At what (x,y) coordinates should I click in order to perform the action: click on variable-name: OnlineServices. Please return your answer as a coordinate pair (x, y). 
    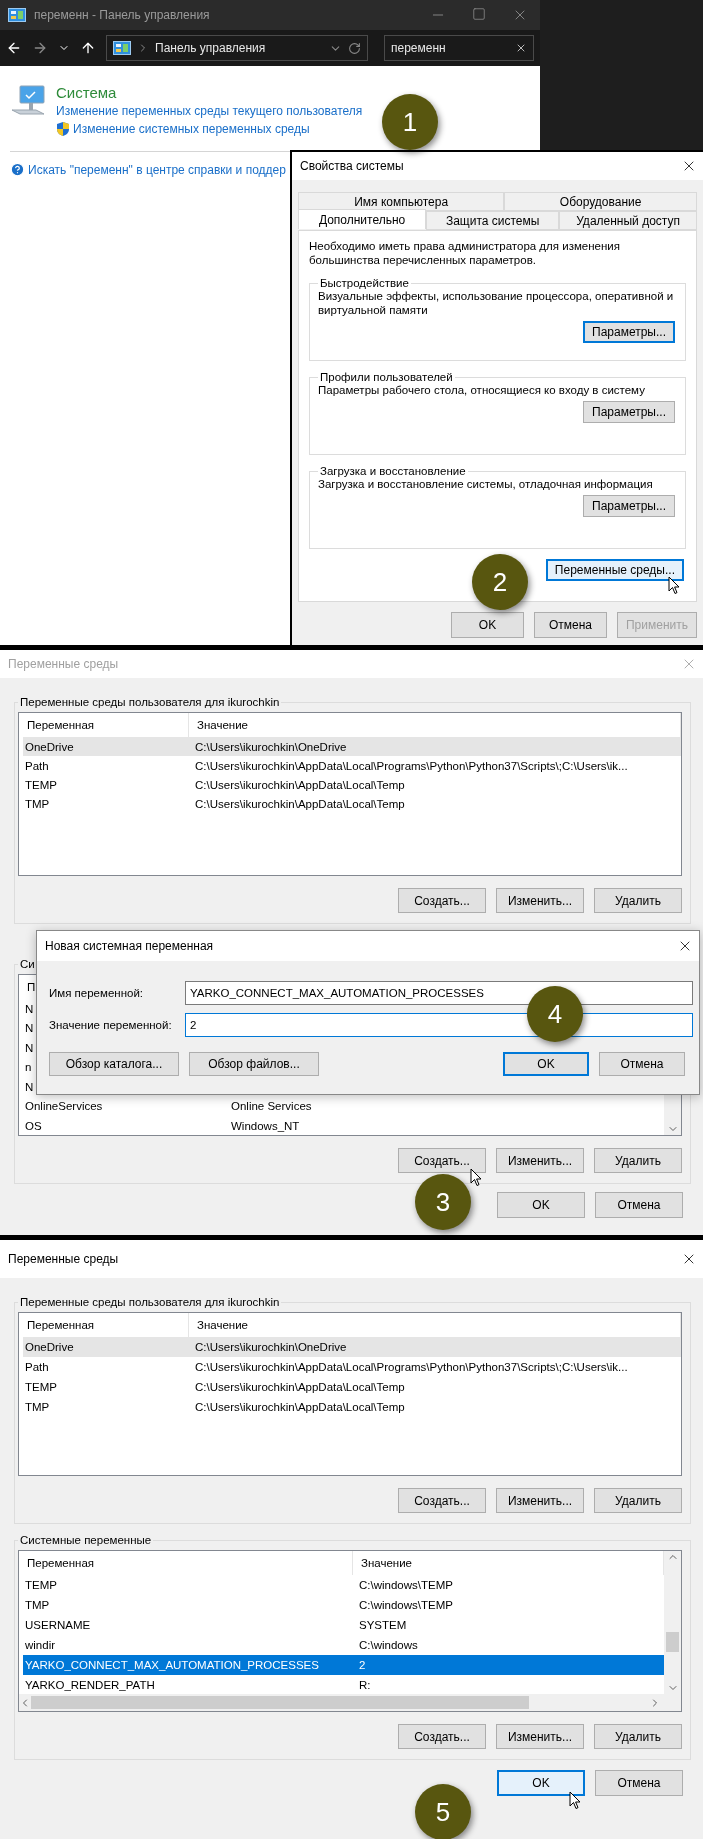
    Looking at the image, I should click on (63, 1106).